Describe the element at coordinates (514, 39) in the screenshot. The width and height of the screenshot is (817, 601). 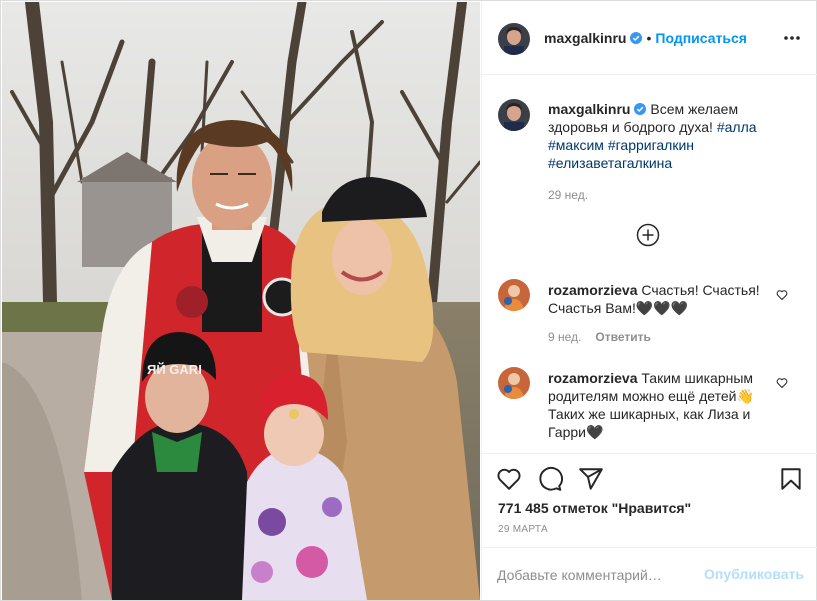
I see `author-avatar` at that location.